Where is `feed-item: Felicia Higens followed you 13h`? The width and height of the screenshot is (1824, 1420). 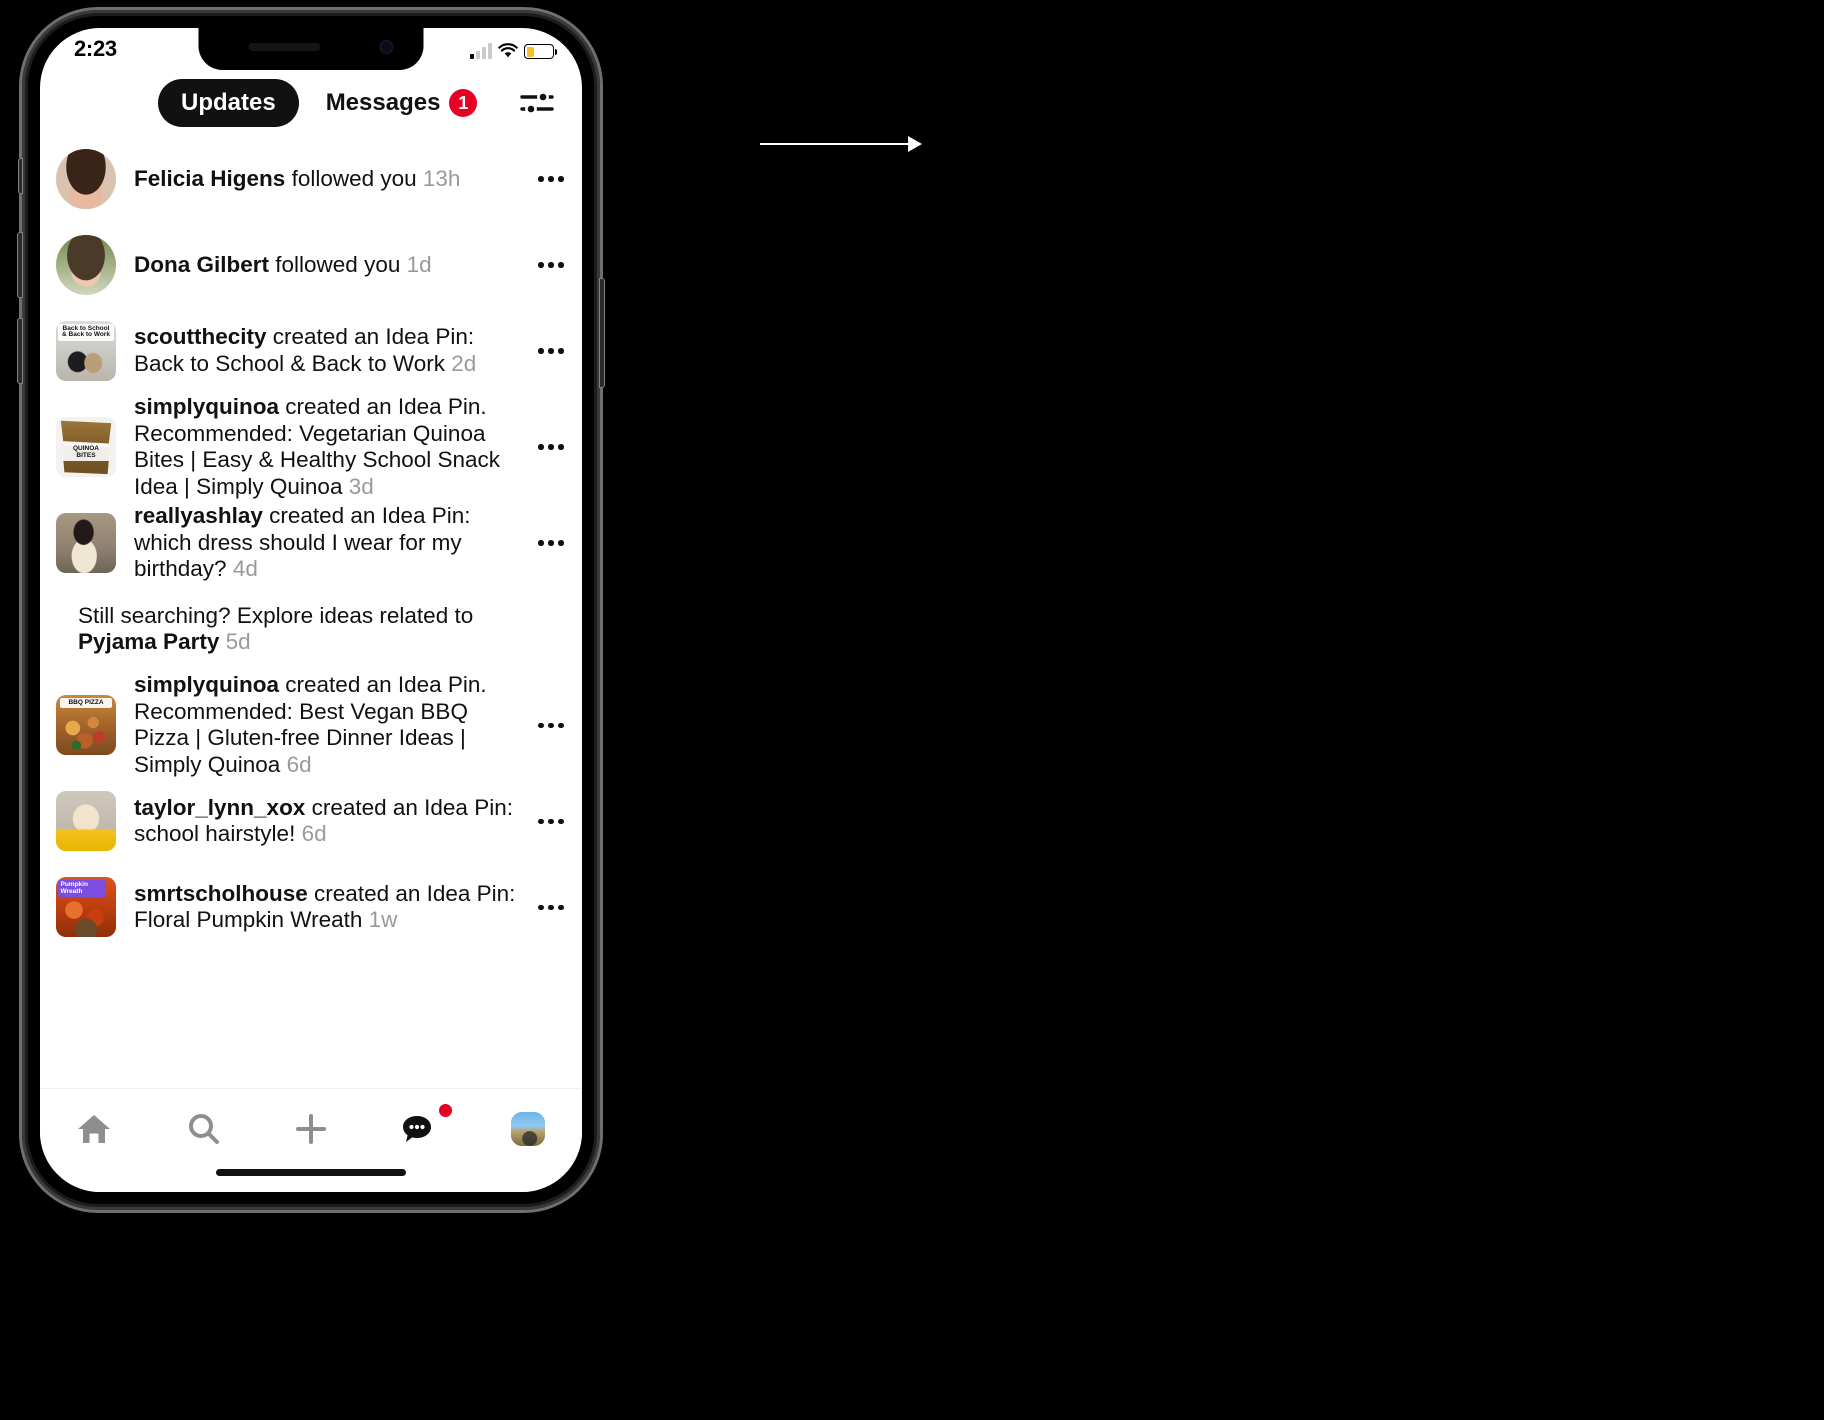
feed-item: Felicia Higens followed you 13h is located at coordinates (311, 179).